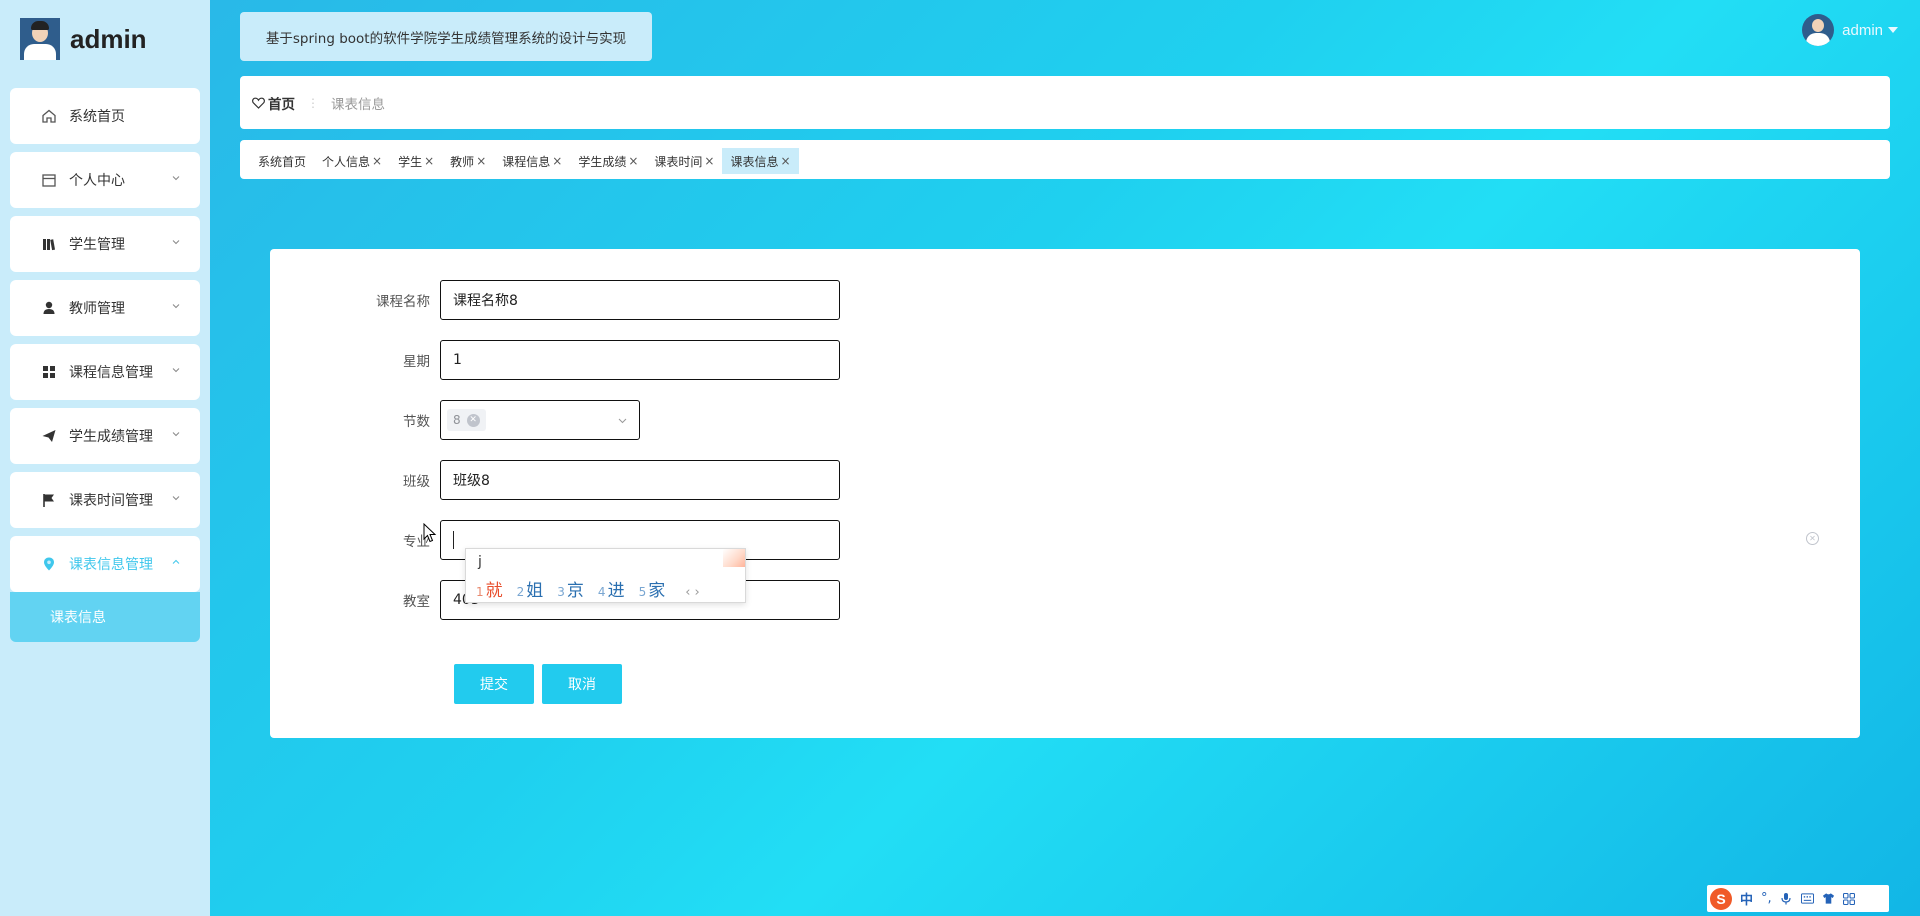  I want to click on sidebar-item-personal-center: 个人中心, so click(105, 180).